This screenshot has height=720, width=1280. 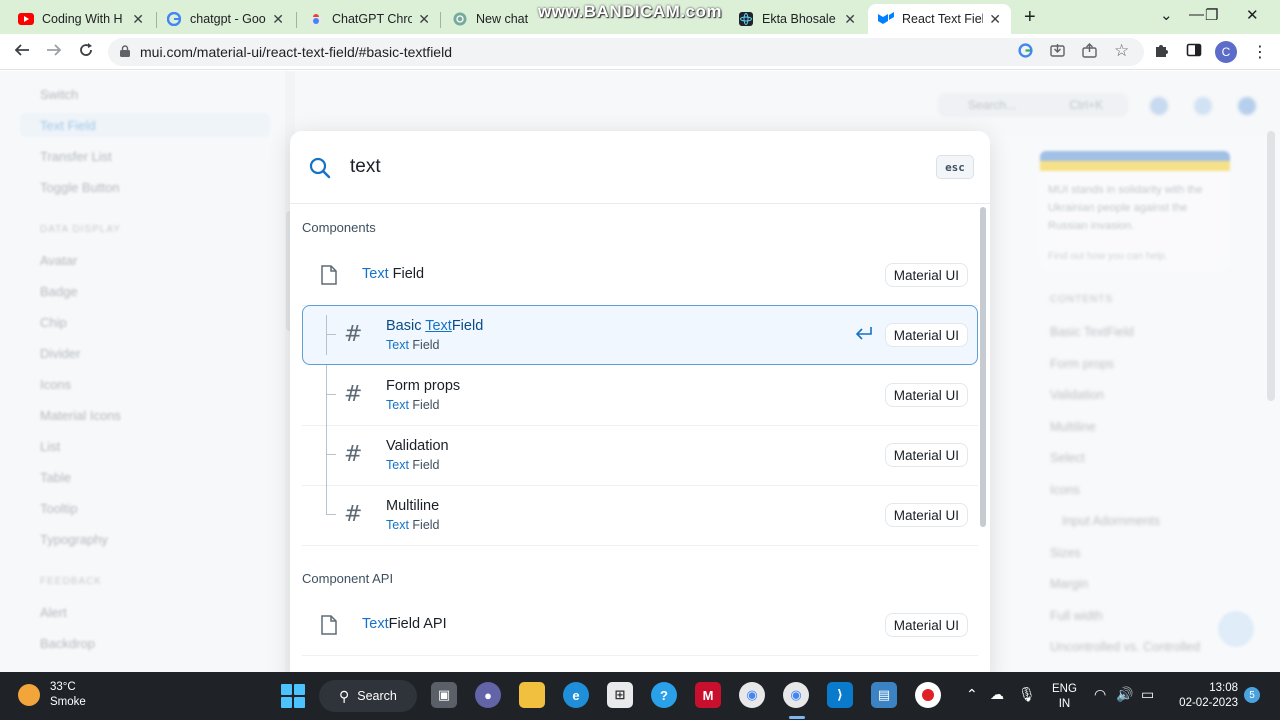 What do you see at coordinates (640, 167) in the screenshot?
I see `search-bar: text esc` at bounding box center [640, 167].